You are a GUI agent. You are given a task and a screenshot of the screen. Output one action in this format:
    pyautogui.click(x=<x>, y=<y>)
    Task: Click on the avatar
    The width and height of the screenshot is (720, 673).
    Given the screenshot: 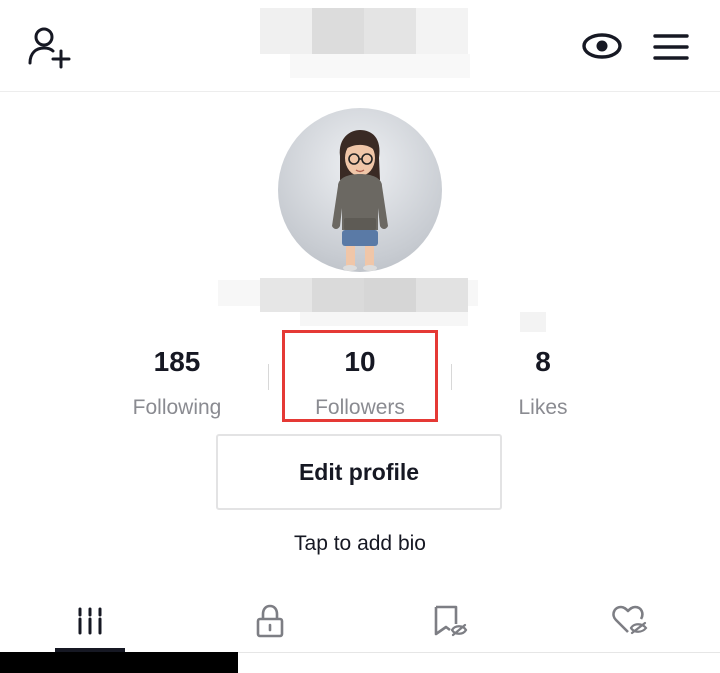 What is the action you would take?
    pyautogui.click(x=360, y=190)
    